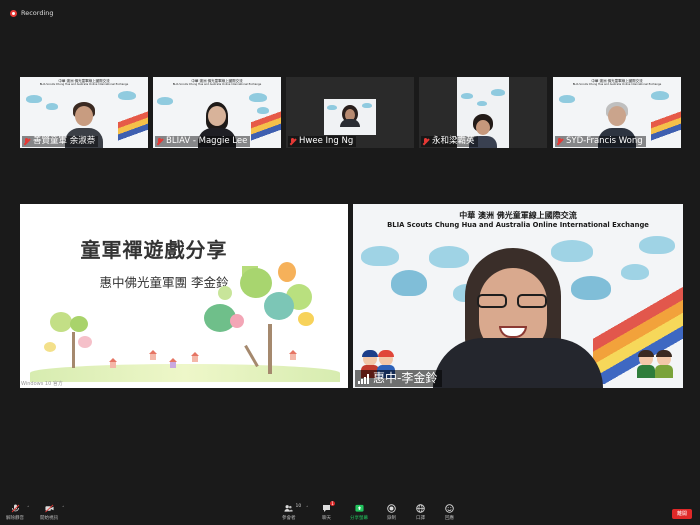 The height and width of the screenshot is (525, 700). I want to click on speaker-person, so click(518, 313).